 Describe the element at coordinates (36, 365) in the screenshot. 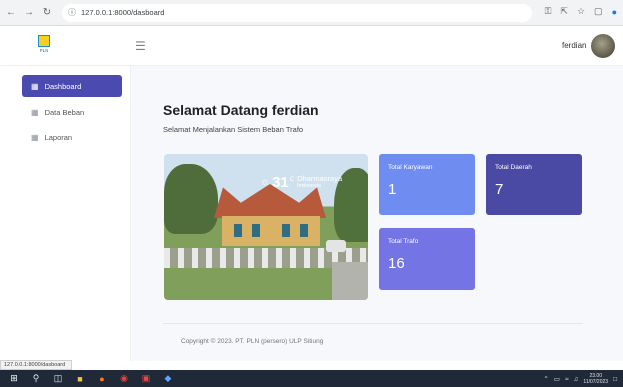

I see `link-status-bar: 127.0.0.1:8000/dasboard` at that location.